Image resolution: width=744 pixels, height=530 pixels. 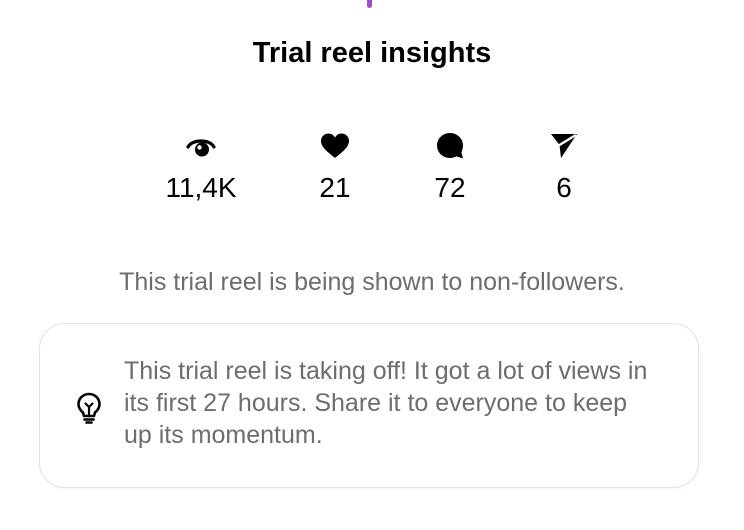 I want to click on comment-icon, so click(x=450, y=146).